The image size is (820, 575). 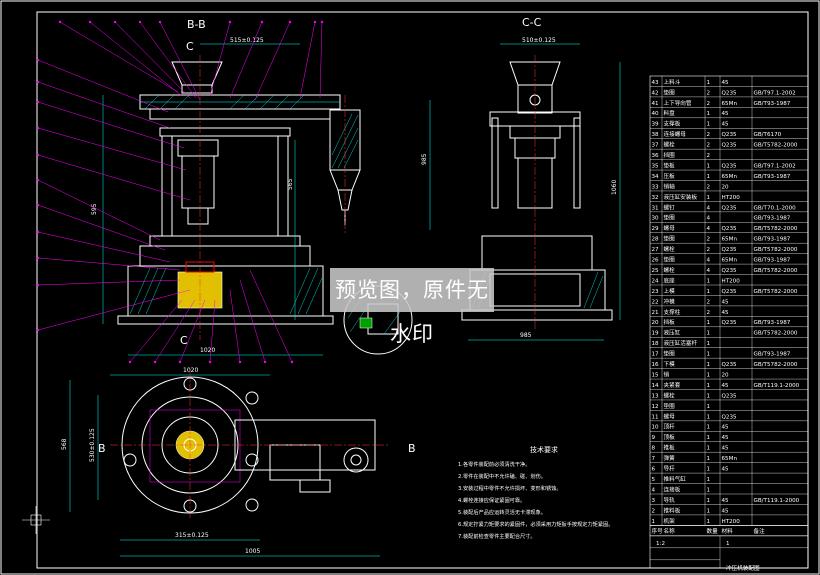 What do you see at coordinates (656, 114) in the screenshot?
I see `bom-cell-no: 40` at bounding box center [656, 114].